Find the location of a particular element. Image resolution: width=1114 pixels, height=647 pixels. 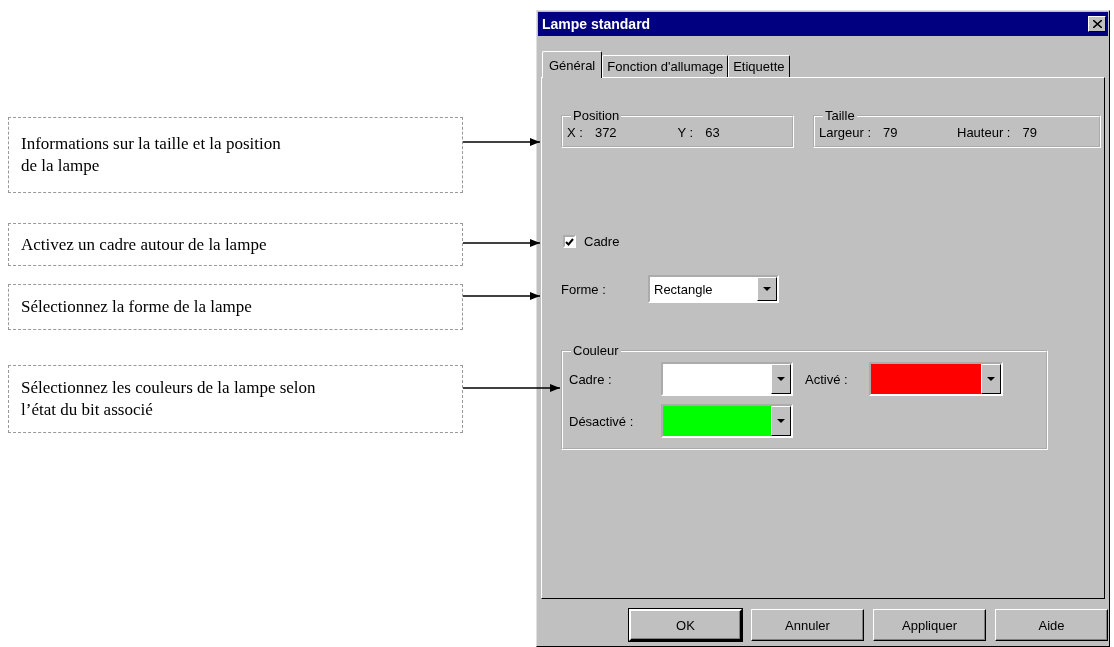

dialog-button: Aide is located at coordinates (1051, 625).